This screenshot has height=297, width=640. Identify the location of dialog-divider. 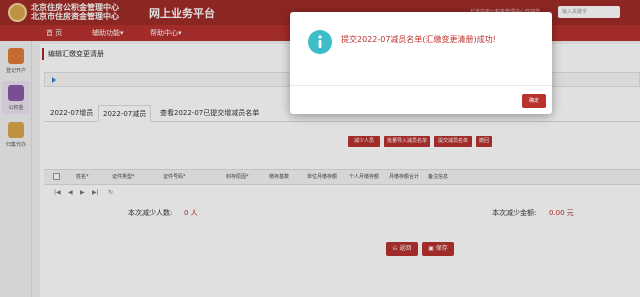
(421, 85).